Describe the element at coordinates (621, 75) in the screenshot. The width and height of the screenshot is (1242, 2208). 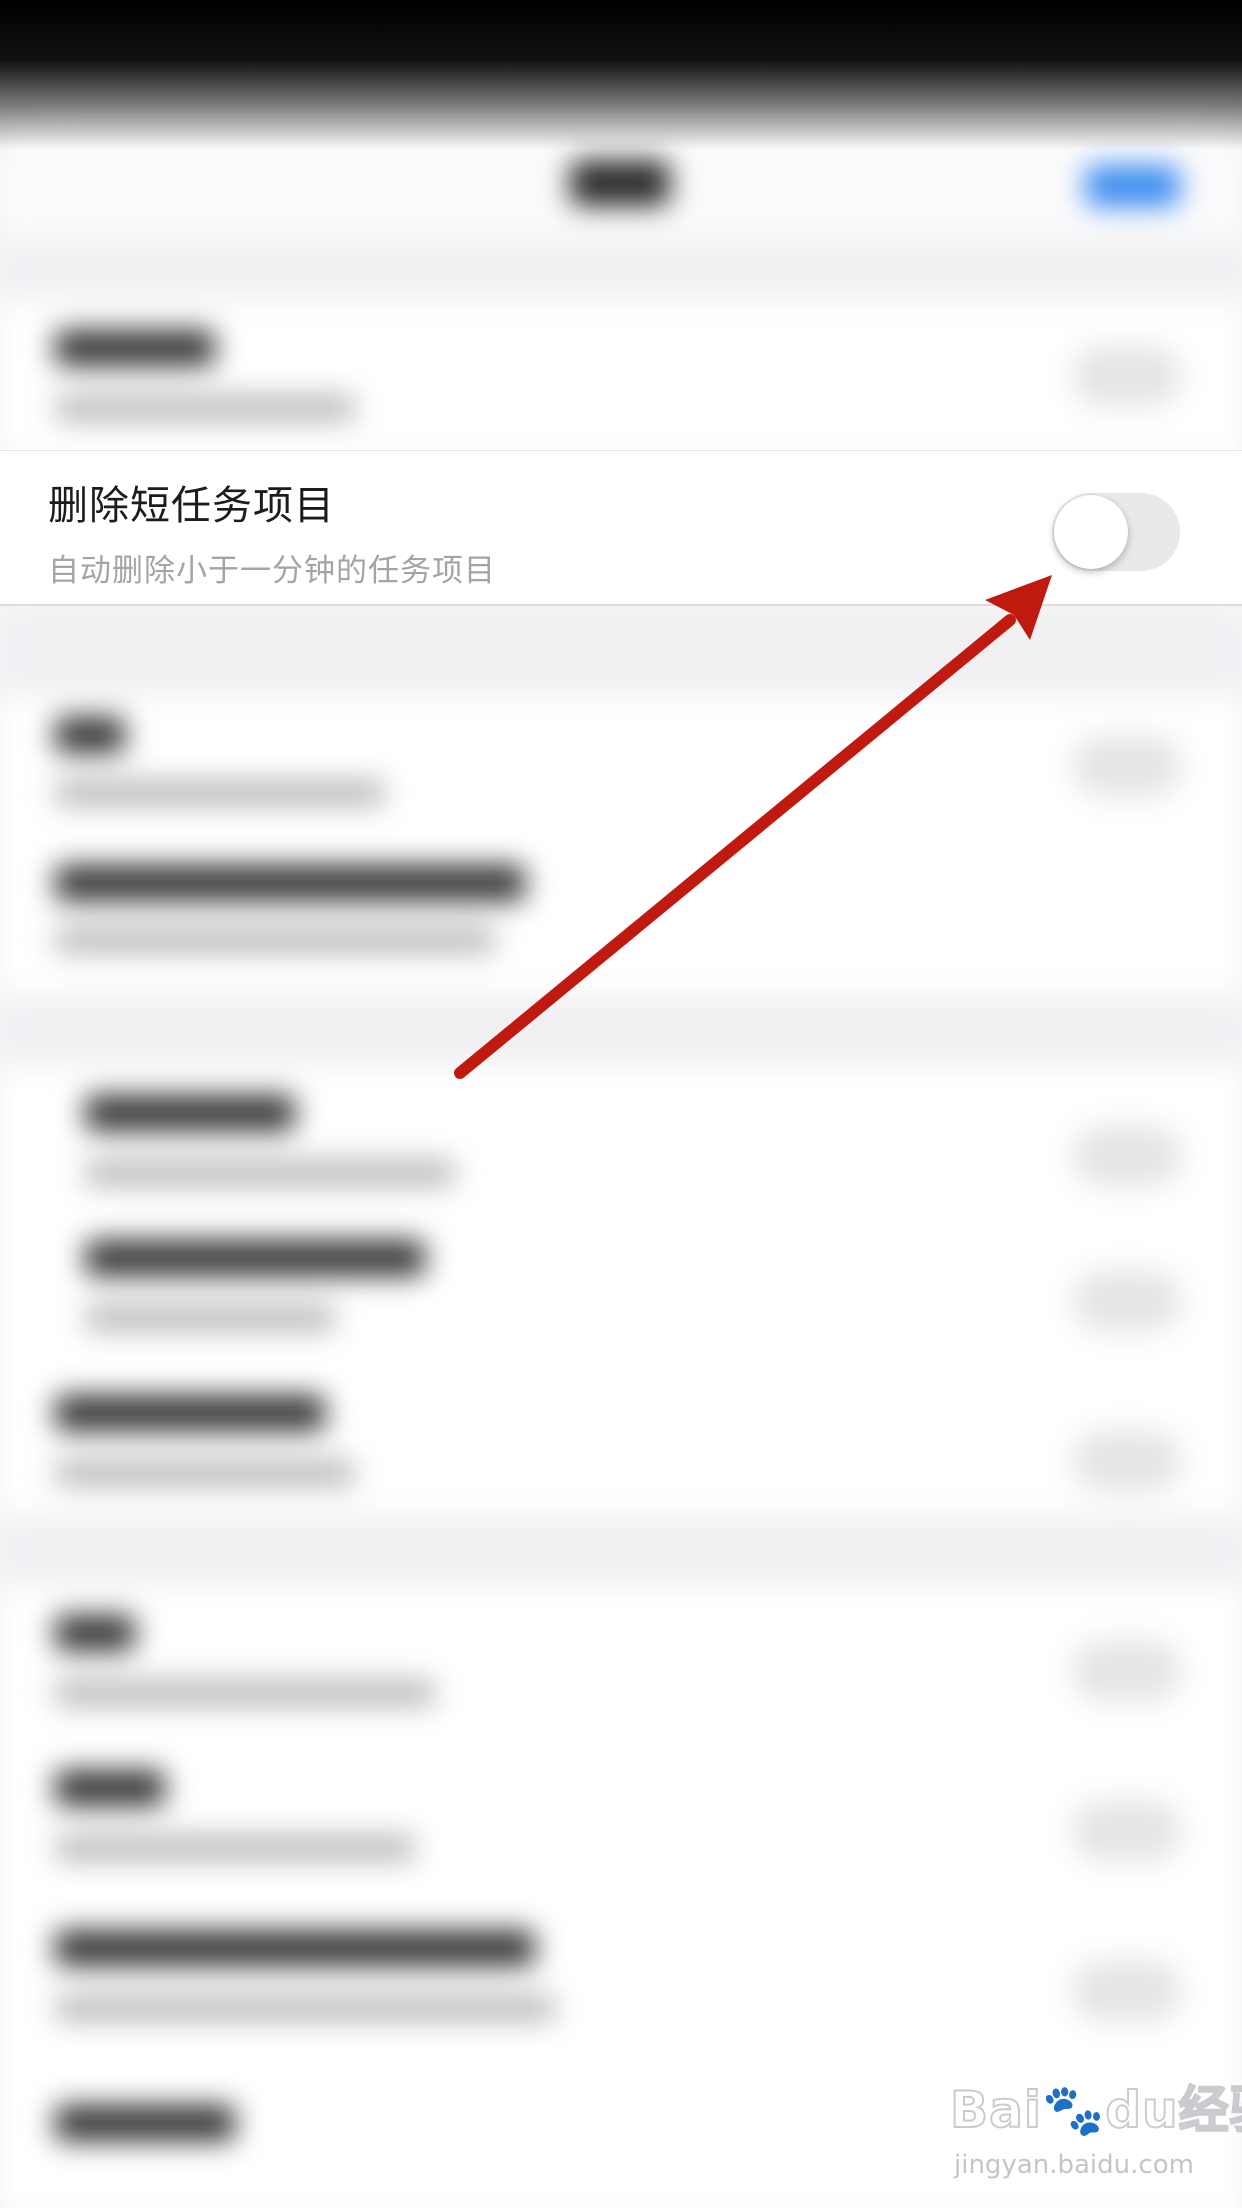
I see `top-dark-edge` at that location.